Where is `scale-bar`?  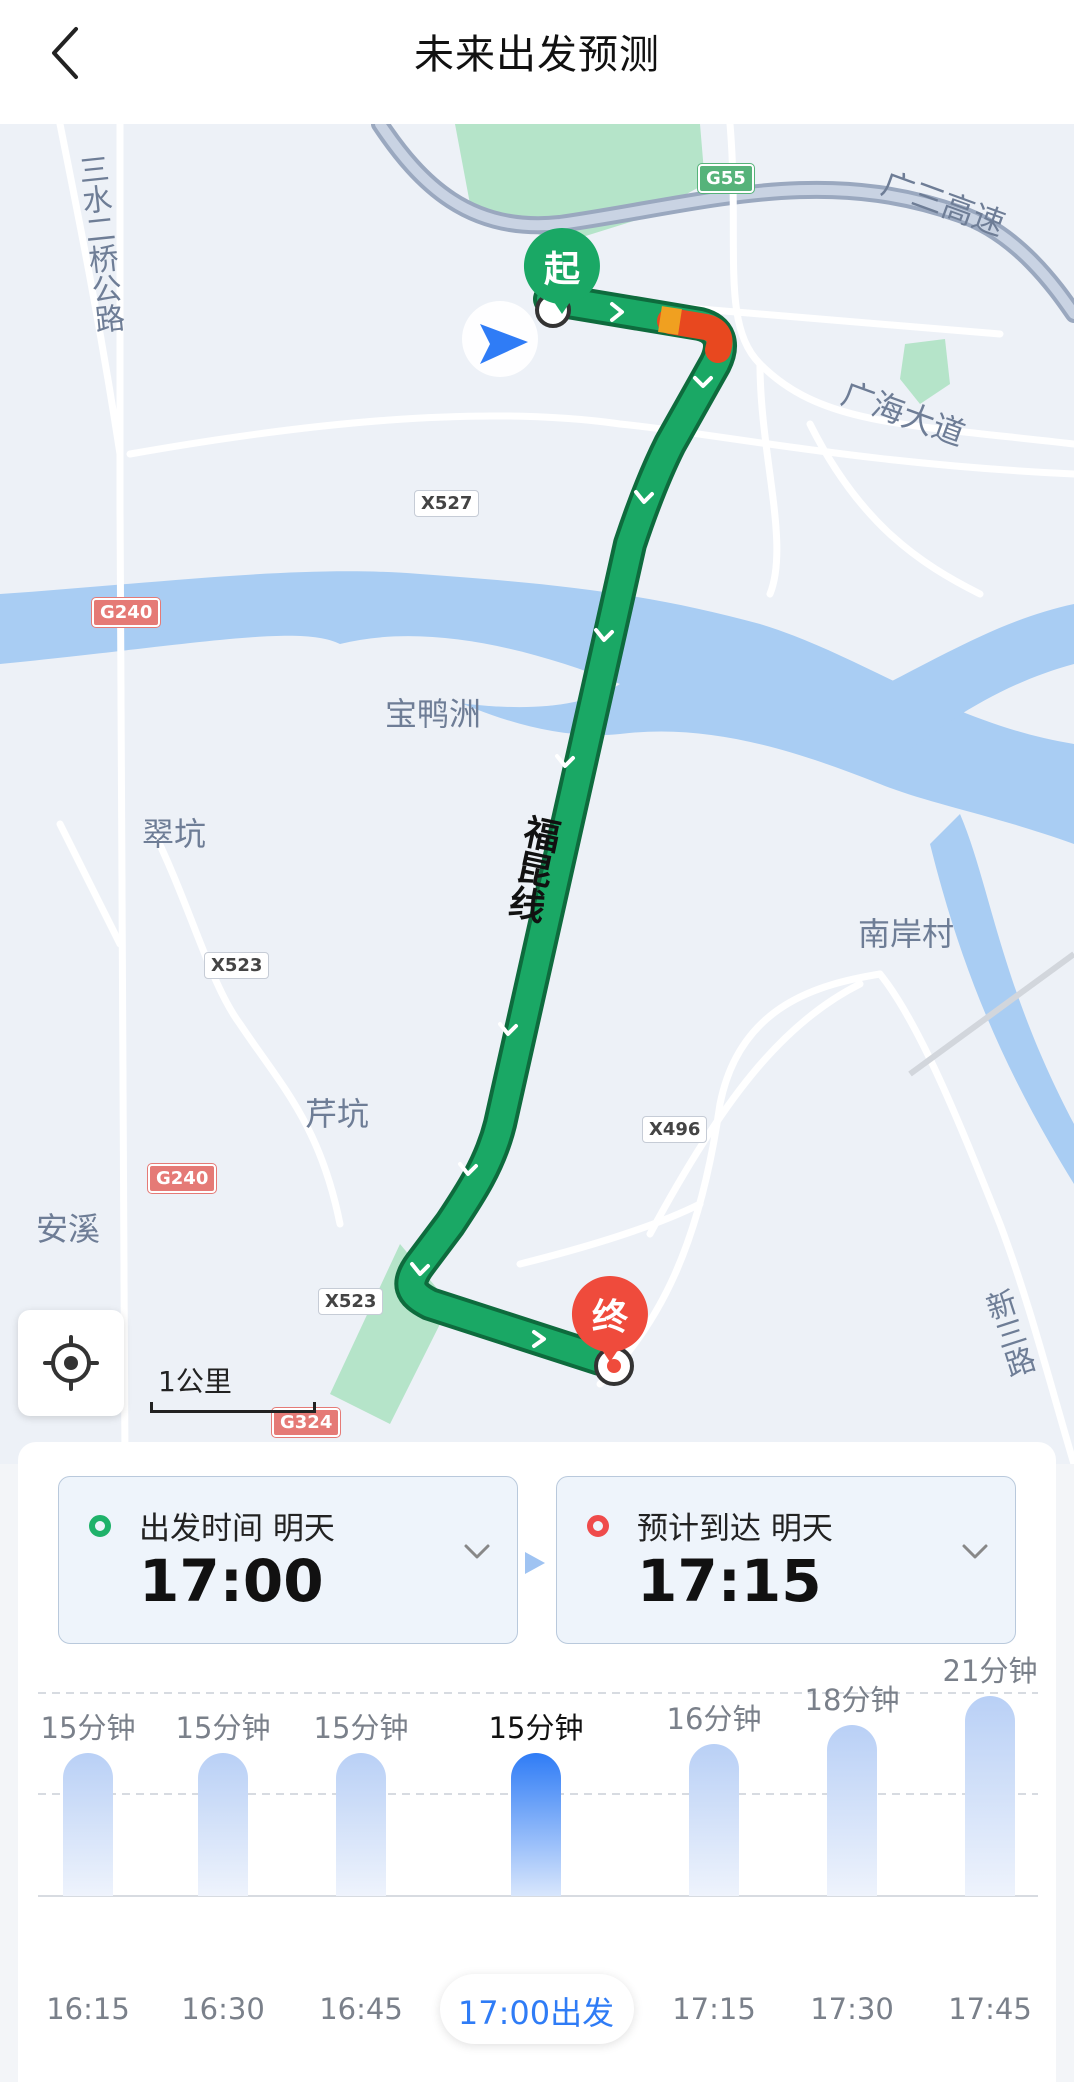
scale-bar is located at coordinates (233, 1407).